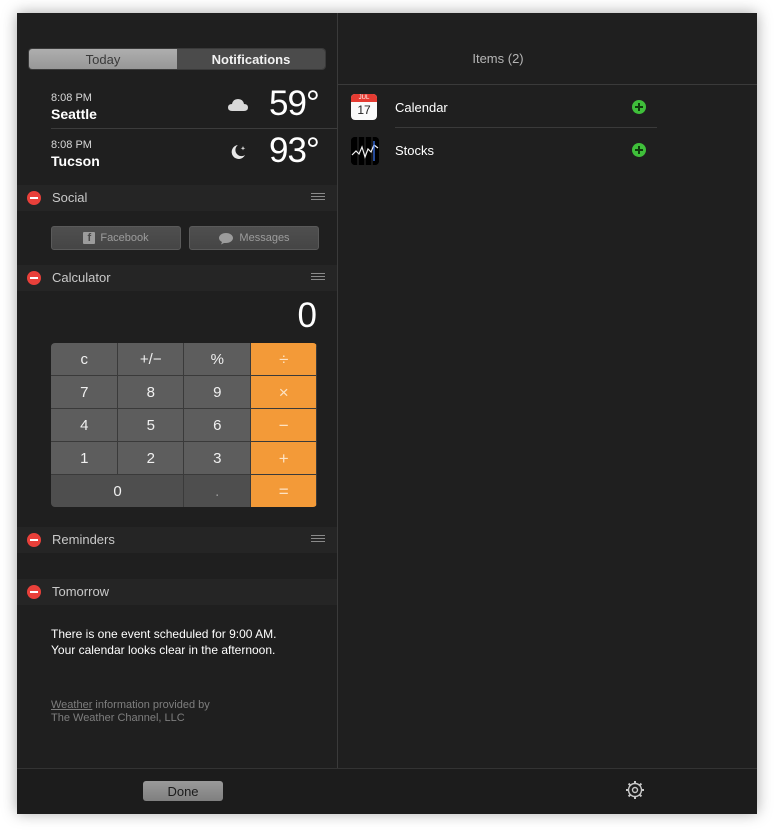  Describe the element at coordinates (526, 127) in the screenshot. I see `item-separator` at that location.